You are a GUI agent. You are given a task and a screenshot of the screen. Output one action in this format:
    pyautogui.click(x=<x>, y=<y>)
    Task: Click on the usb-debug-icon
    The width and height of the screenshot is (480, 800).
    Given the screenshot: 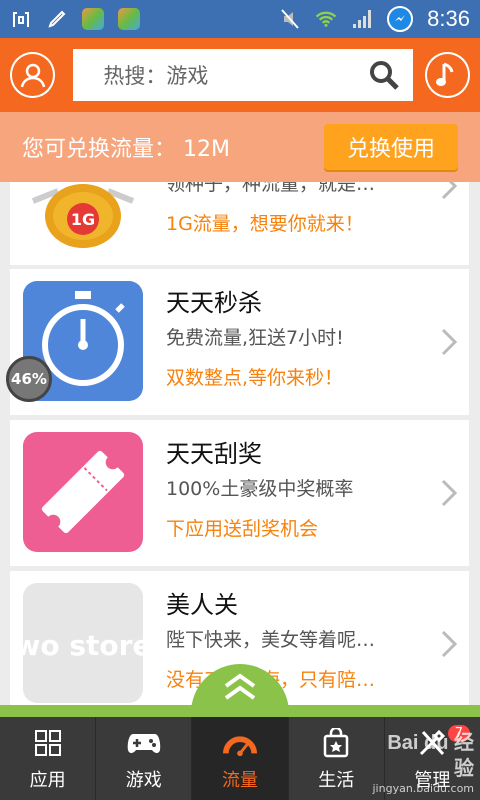 What is the action you would take?
    pyautogui.click(x=21, y=19)
    